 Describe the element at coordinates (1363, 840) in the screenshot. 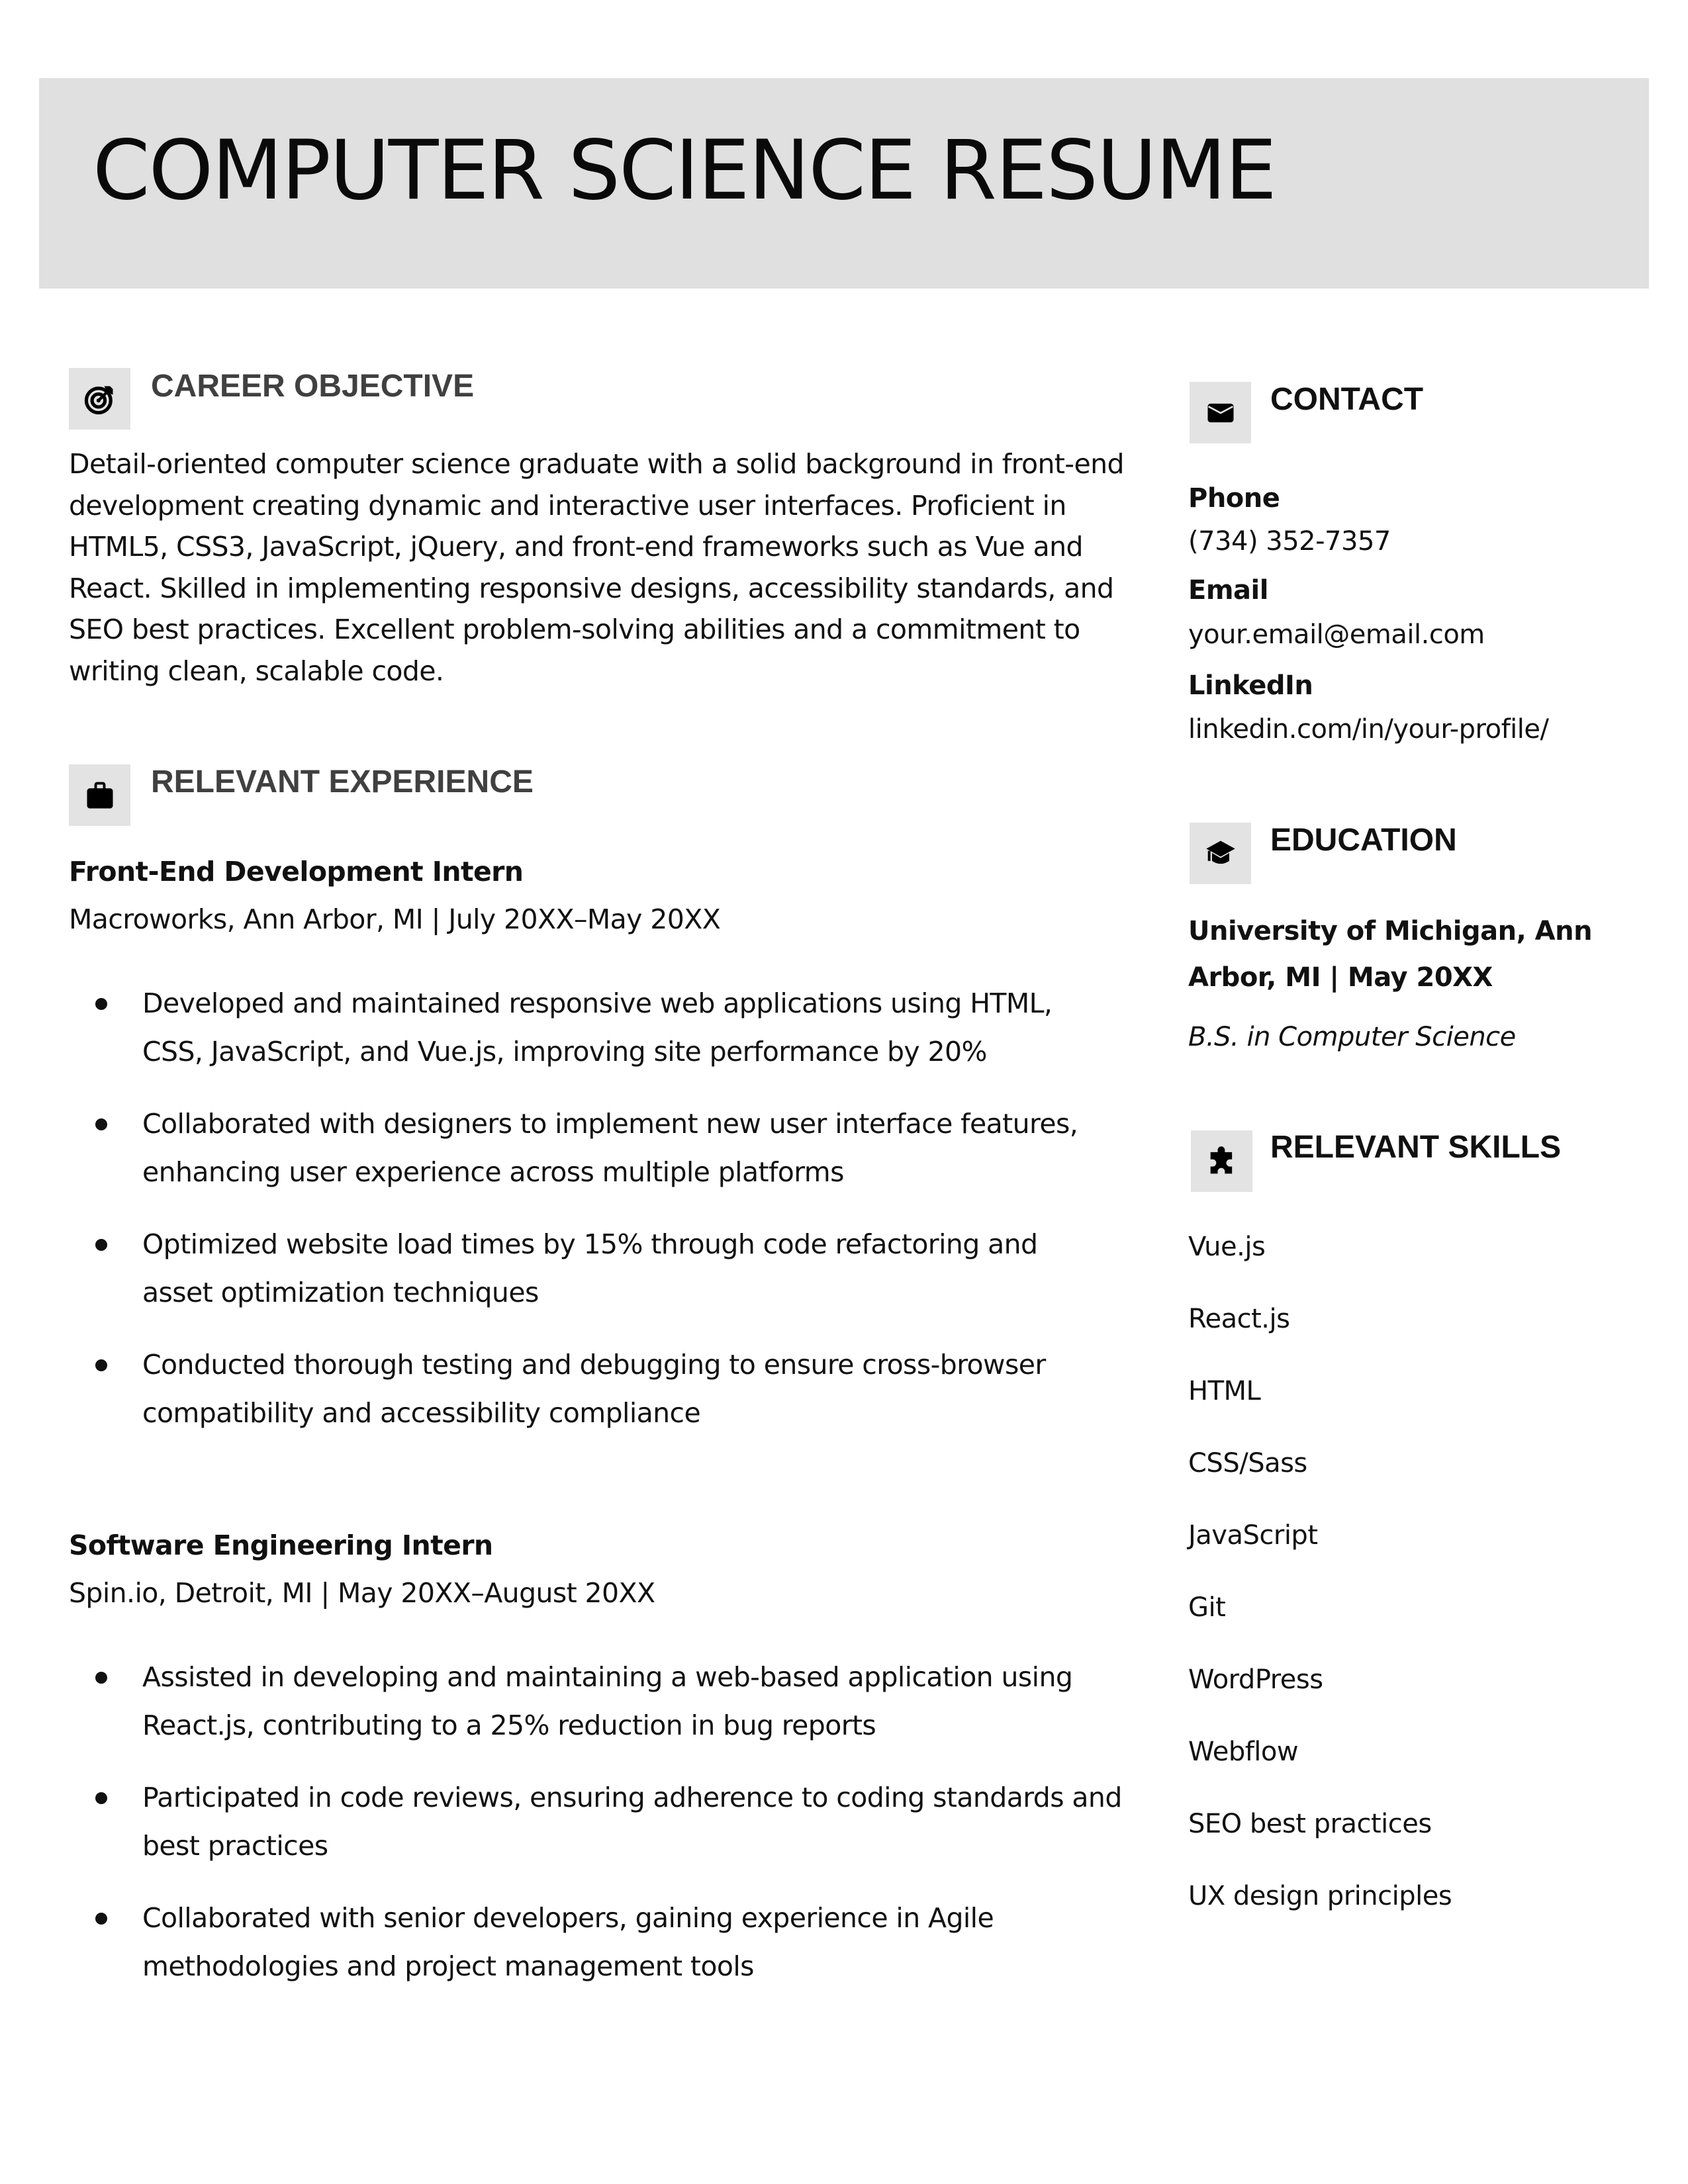

I see `education-heading: EDUCATION` at that location.